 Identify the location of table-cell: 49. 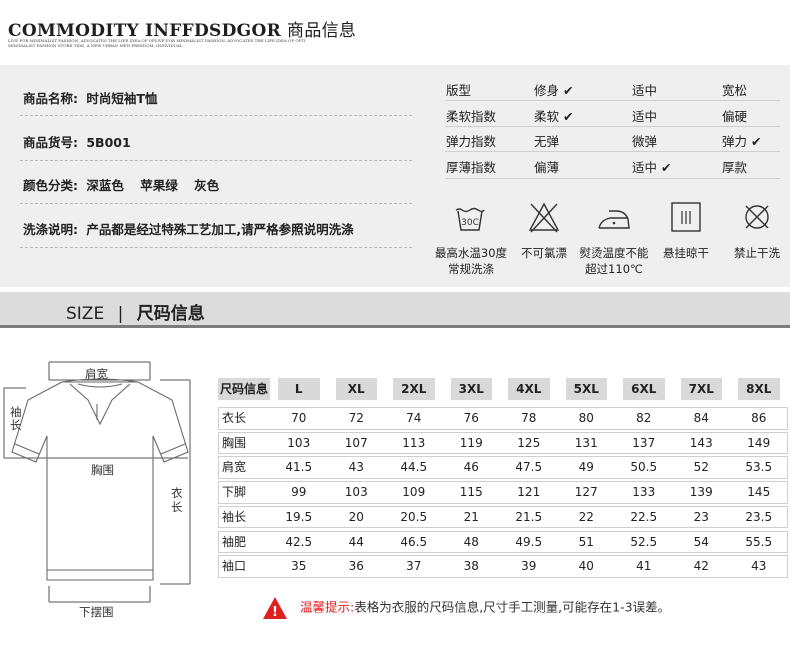
(586, 467).